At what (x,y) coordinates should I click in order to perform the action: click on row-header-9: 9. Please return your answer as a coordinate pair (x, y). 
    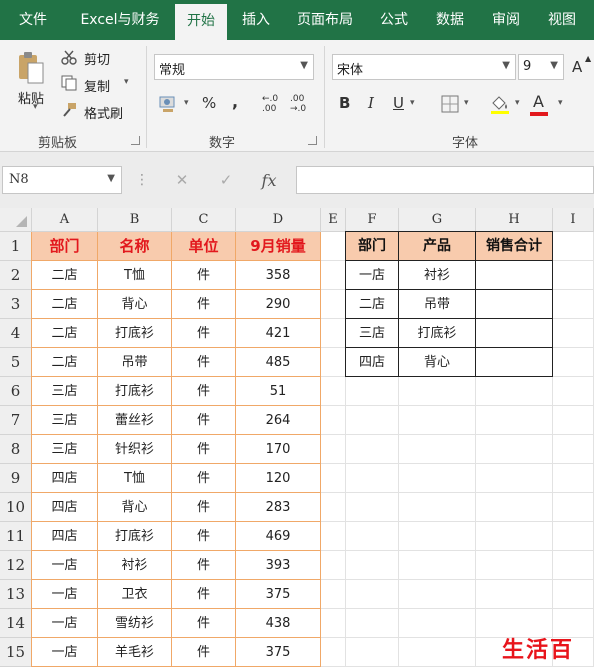
    Looking at the image, I should click on (16, 478).